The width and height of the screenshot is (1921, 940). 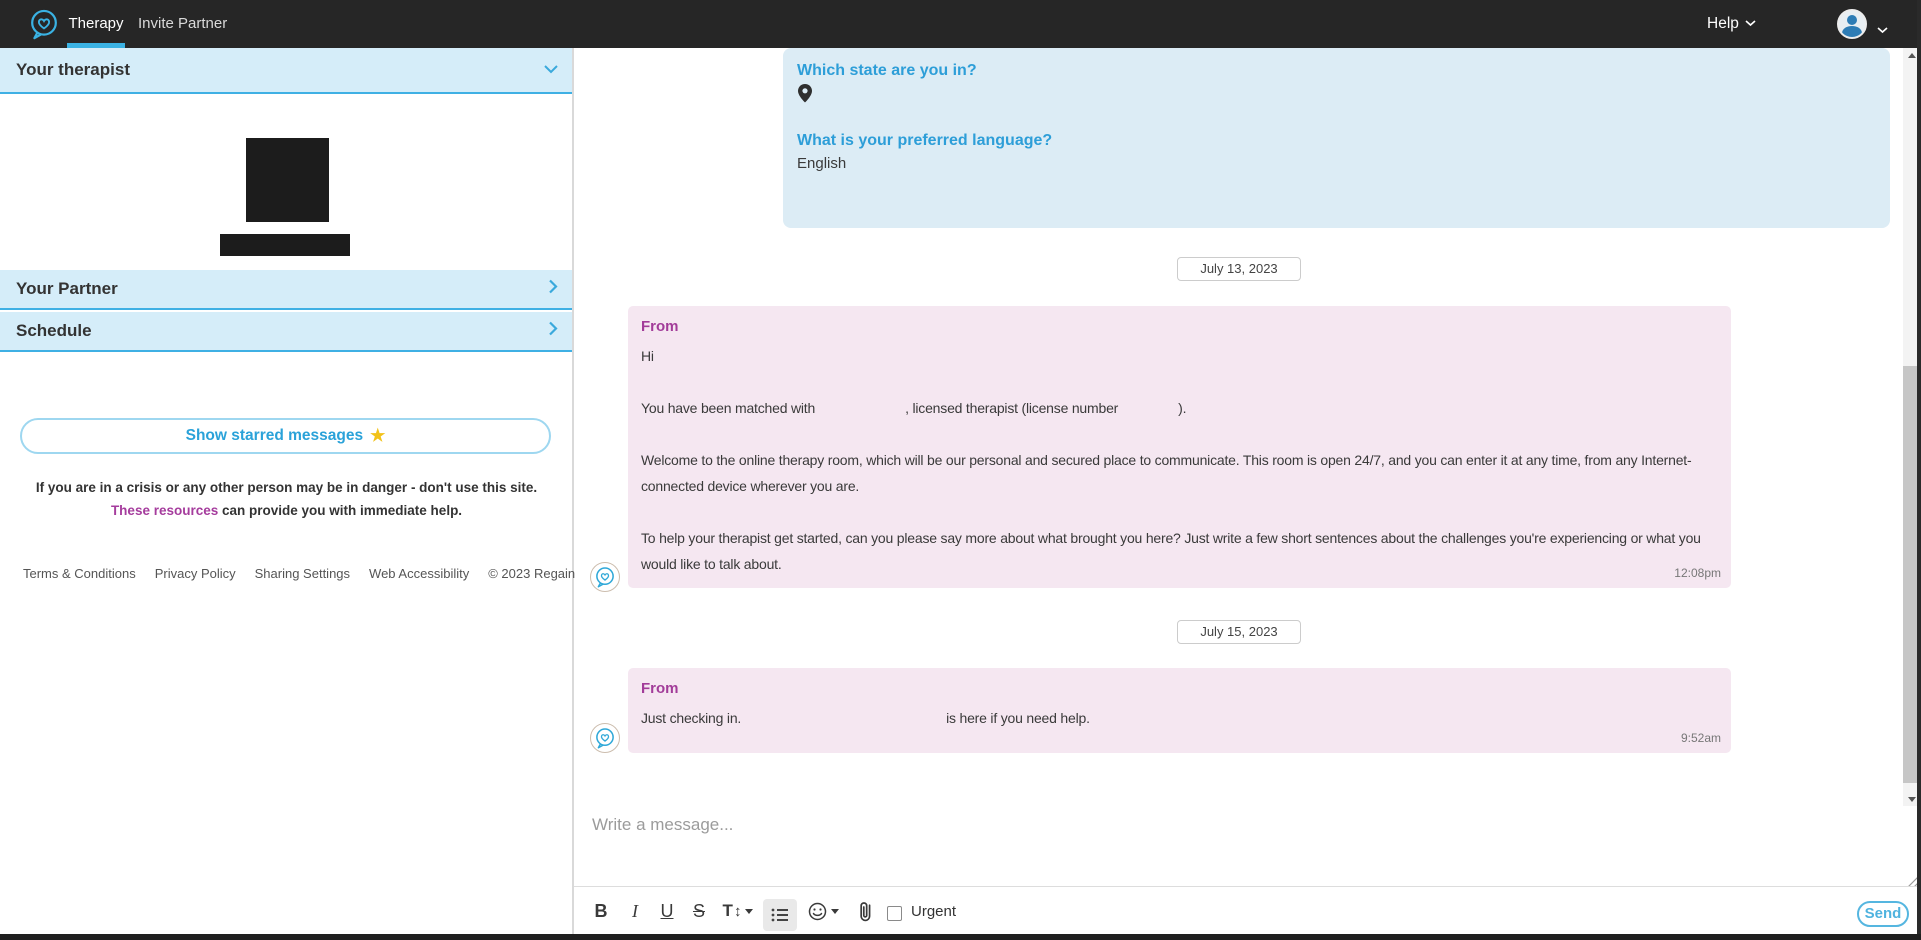 What do you see at coordinates (286, 71) in the screenshot?
I see `sidebar-section-your-therapist: Your therapist` at bounding box center [286, 71].